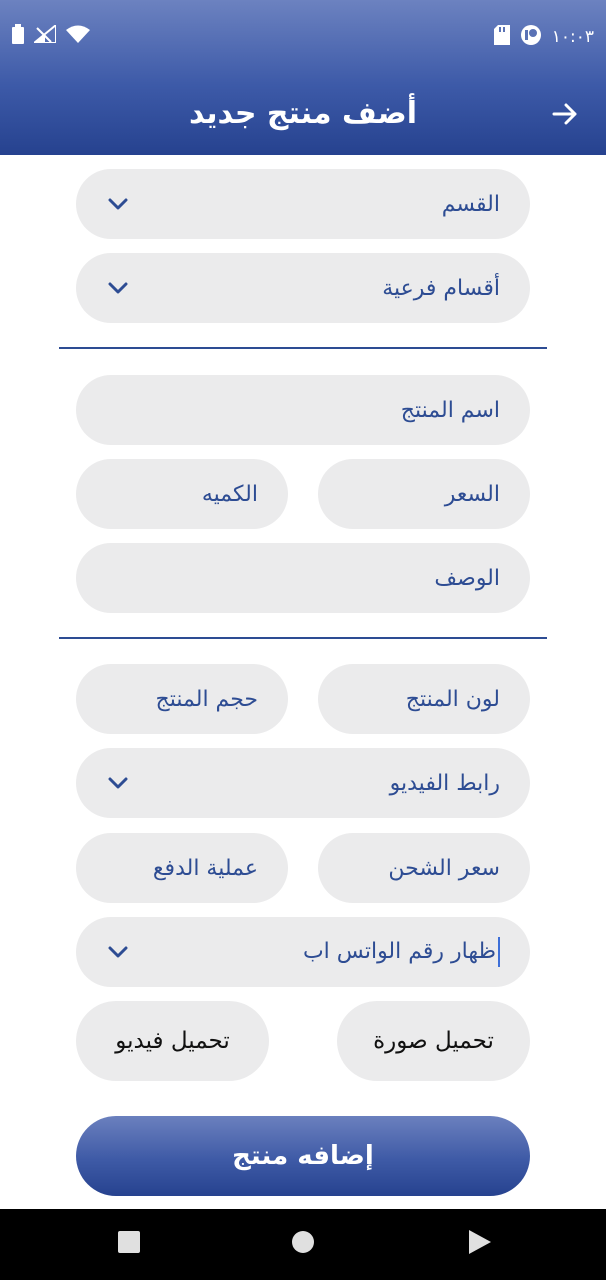  I want to click on price-label: السعر, so click(472, 494).